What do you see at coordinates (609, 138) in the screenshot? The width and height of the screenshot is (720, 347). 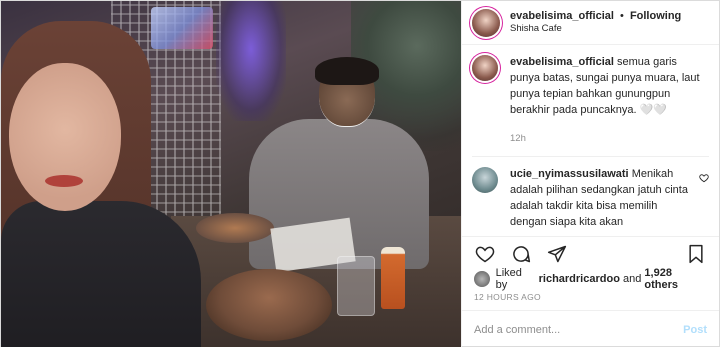 I see `caption-time: 12h` at bounding box center [609, 138].